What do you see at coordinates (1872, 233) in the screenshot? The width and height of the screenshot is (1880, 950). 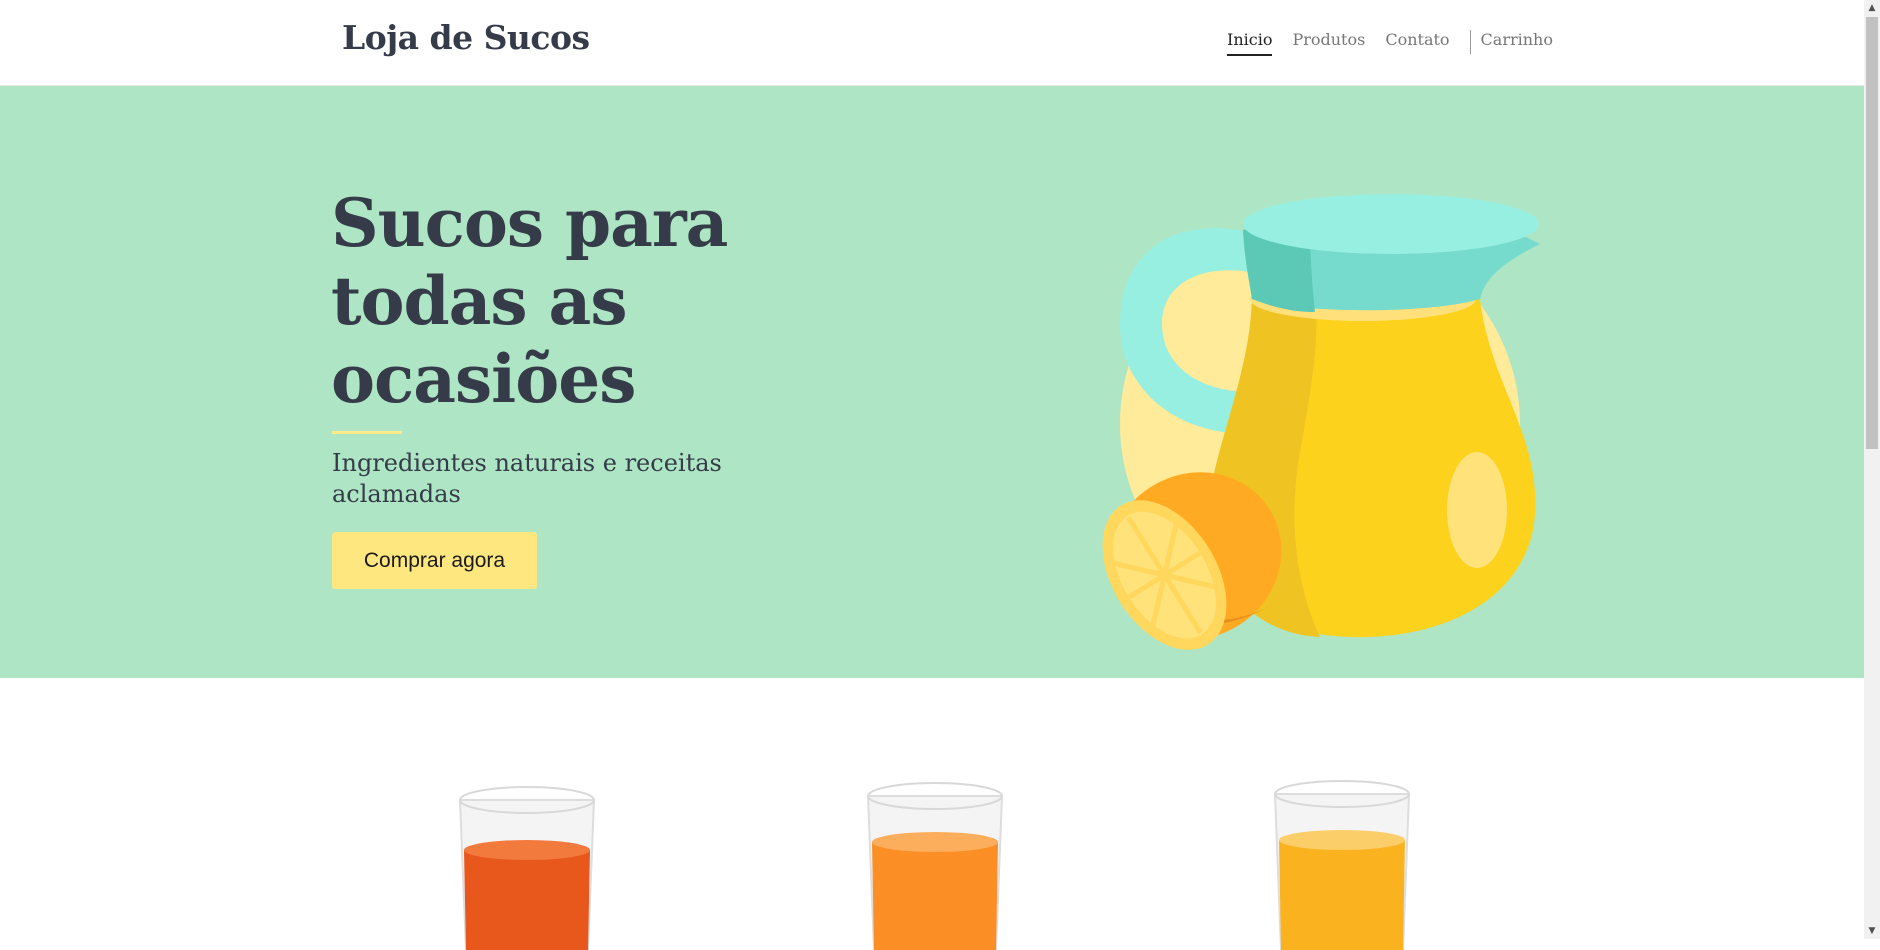 I see `scrollbar-thumb` at bounding box center [1872, 233].